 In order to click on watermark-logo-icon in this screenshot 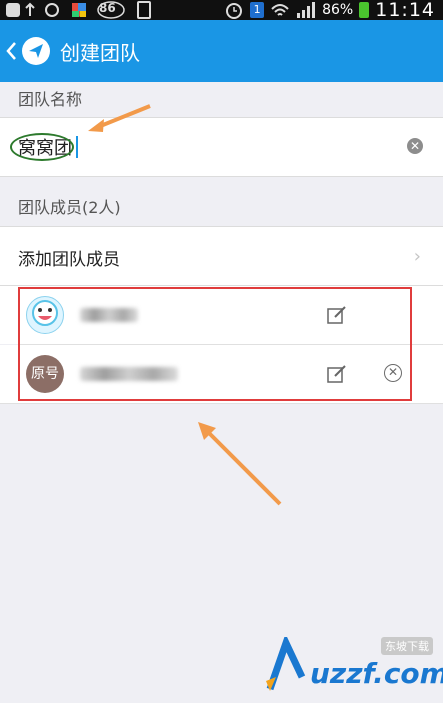, I will do `click(286, 664)`.